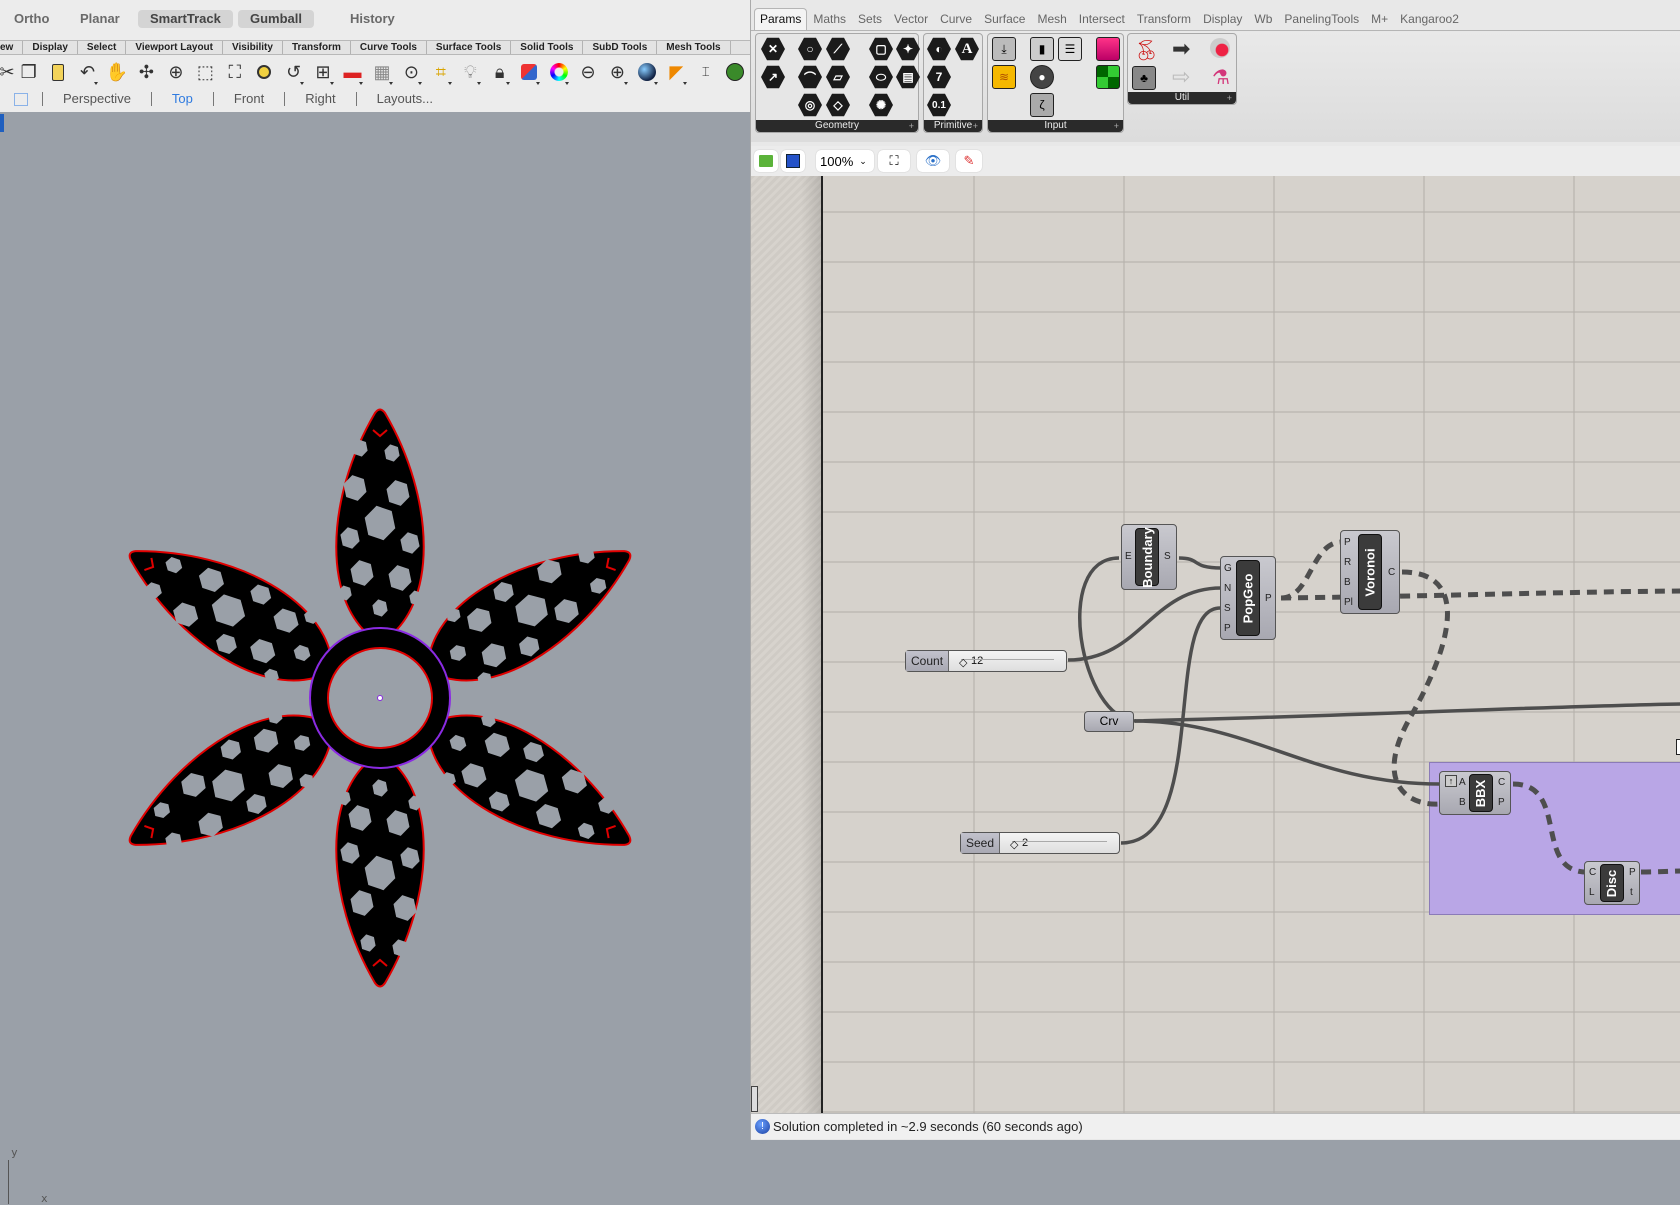 Image resolution: width=1680 pixels, height=1205 pixels. Describe the element at coordinates (293, 72) in the screenshot. I see `undo-view-icon: ↺` at that location.